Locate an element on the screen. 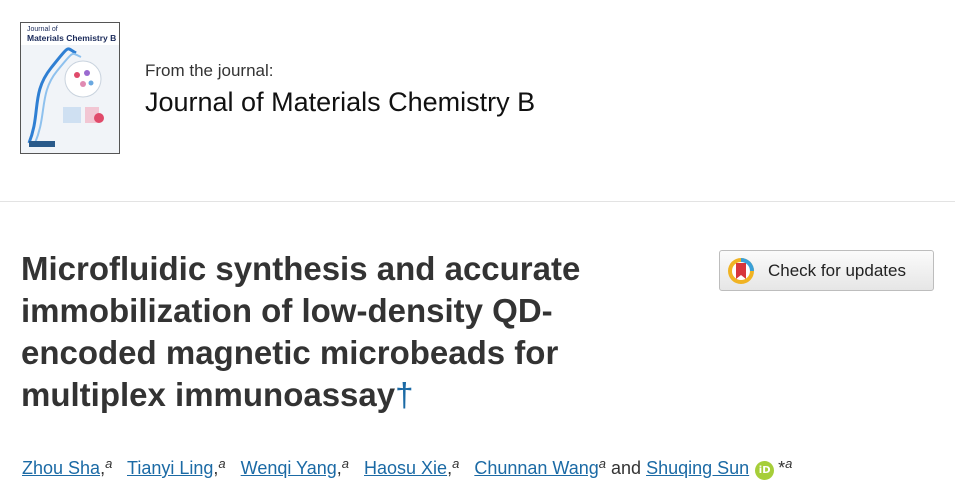 Image resolution: width=955 pixels, height=501 pixels. and-conjunction: and is located at coordinates (626, 468).